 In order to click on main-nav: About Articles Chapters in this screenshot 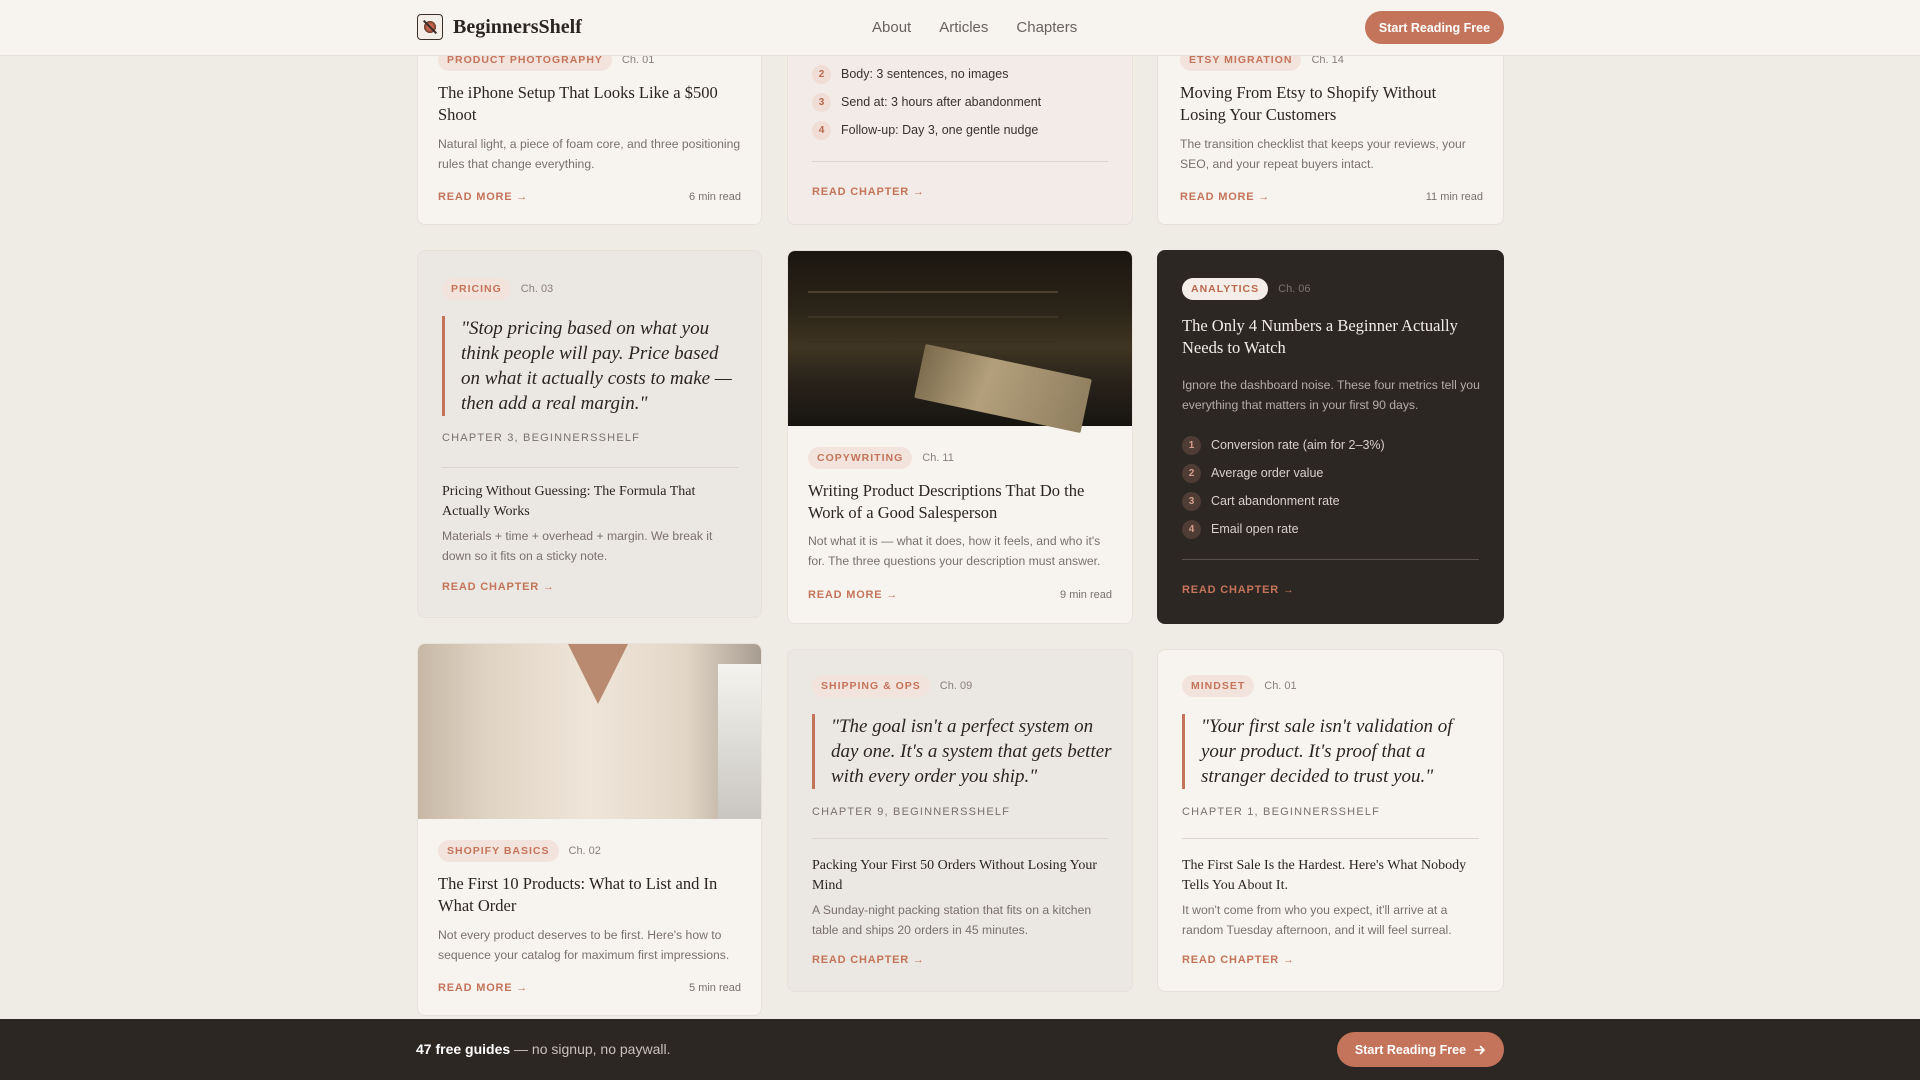, I will do `click(974, 27)`.